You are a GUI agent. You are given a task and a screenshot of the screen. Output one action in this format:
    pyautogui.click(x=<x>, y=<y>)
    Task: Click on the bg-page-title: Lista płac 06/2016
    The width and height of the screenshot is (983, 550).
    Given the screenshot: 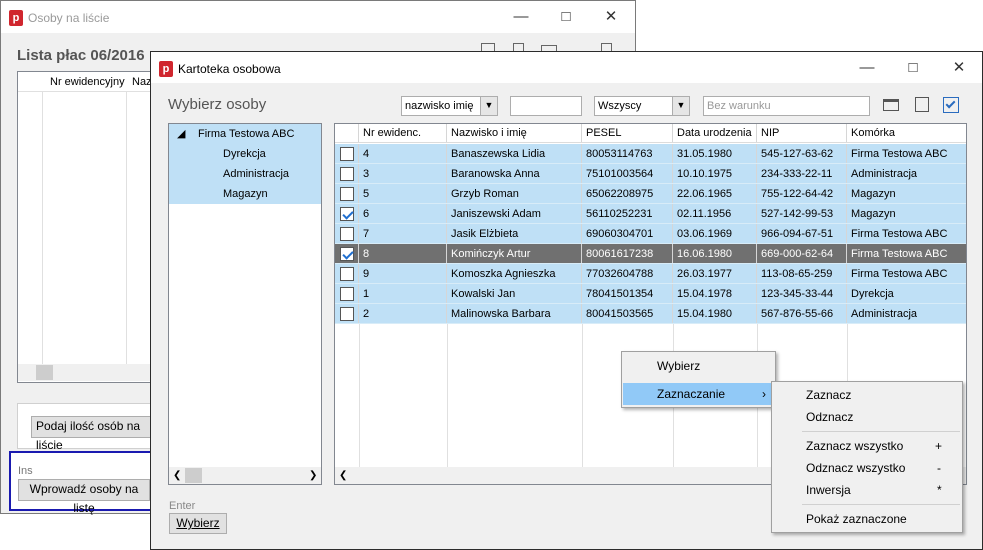 What is the action you would take?
    pyautogui.click(x=81, y=55)
    